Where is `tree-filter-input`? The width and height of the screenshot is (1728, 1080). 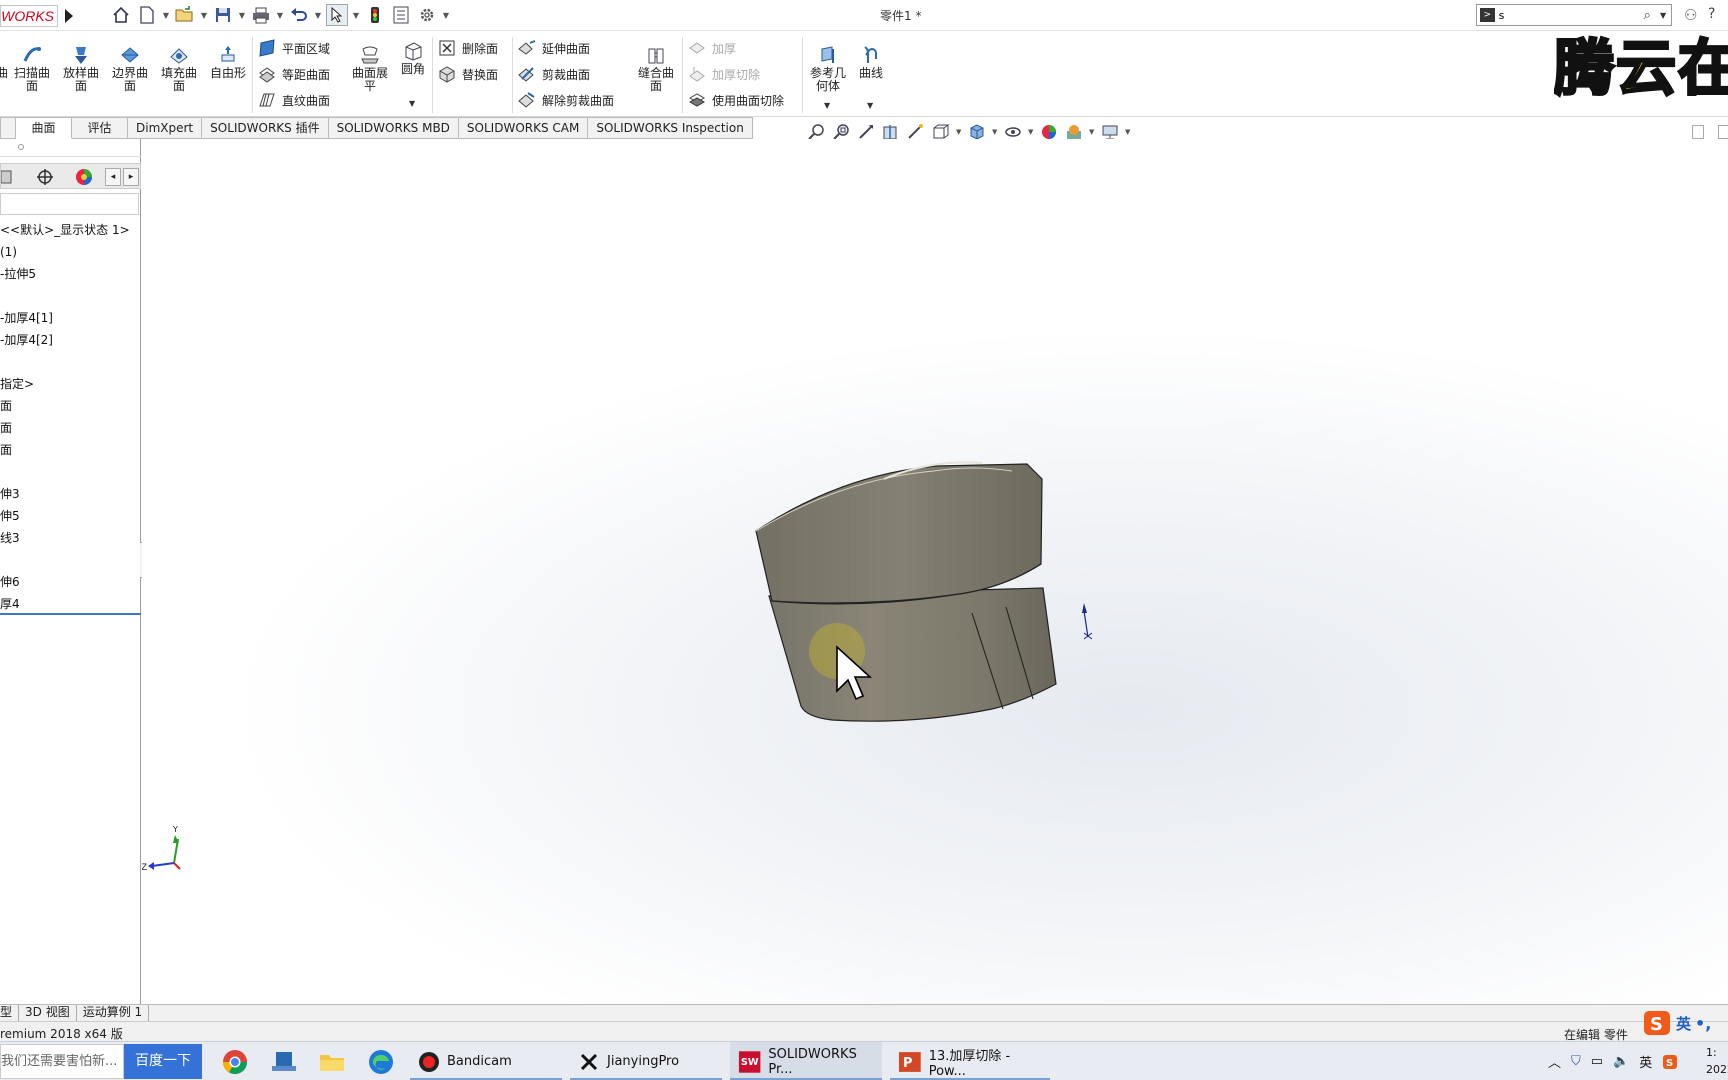 tree-filter-input is located at coordinates (69, 204).